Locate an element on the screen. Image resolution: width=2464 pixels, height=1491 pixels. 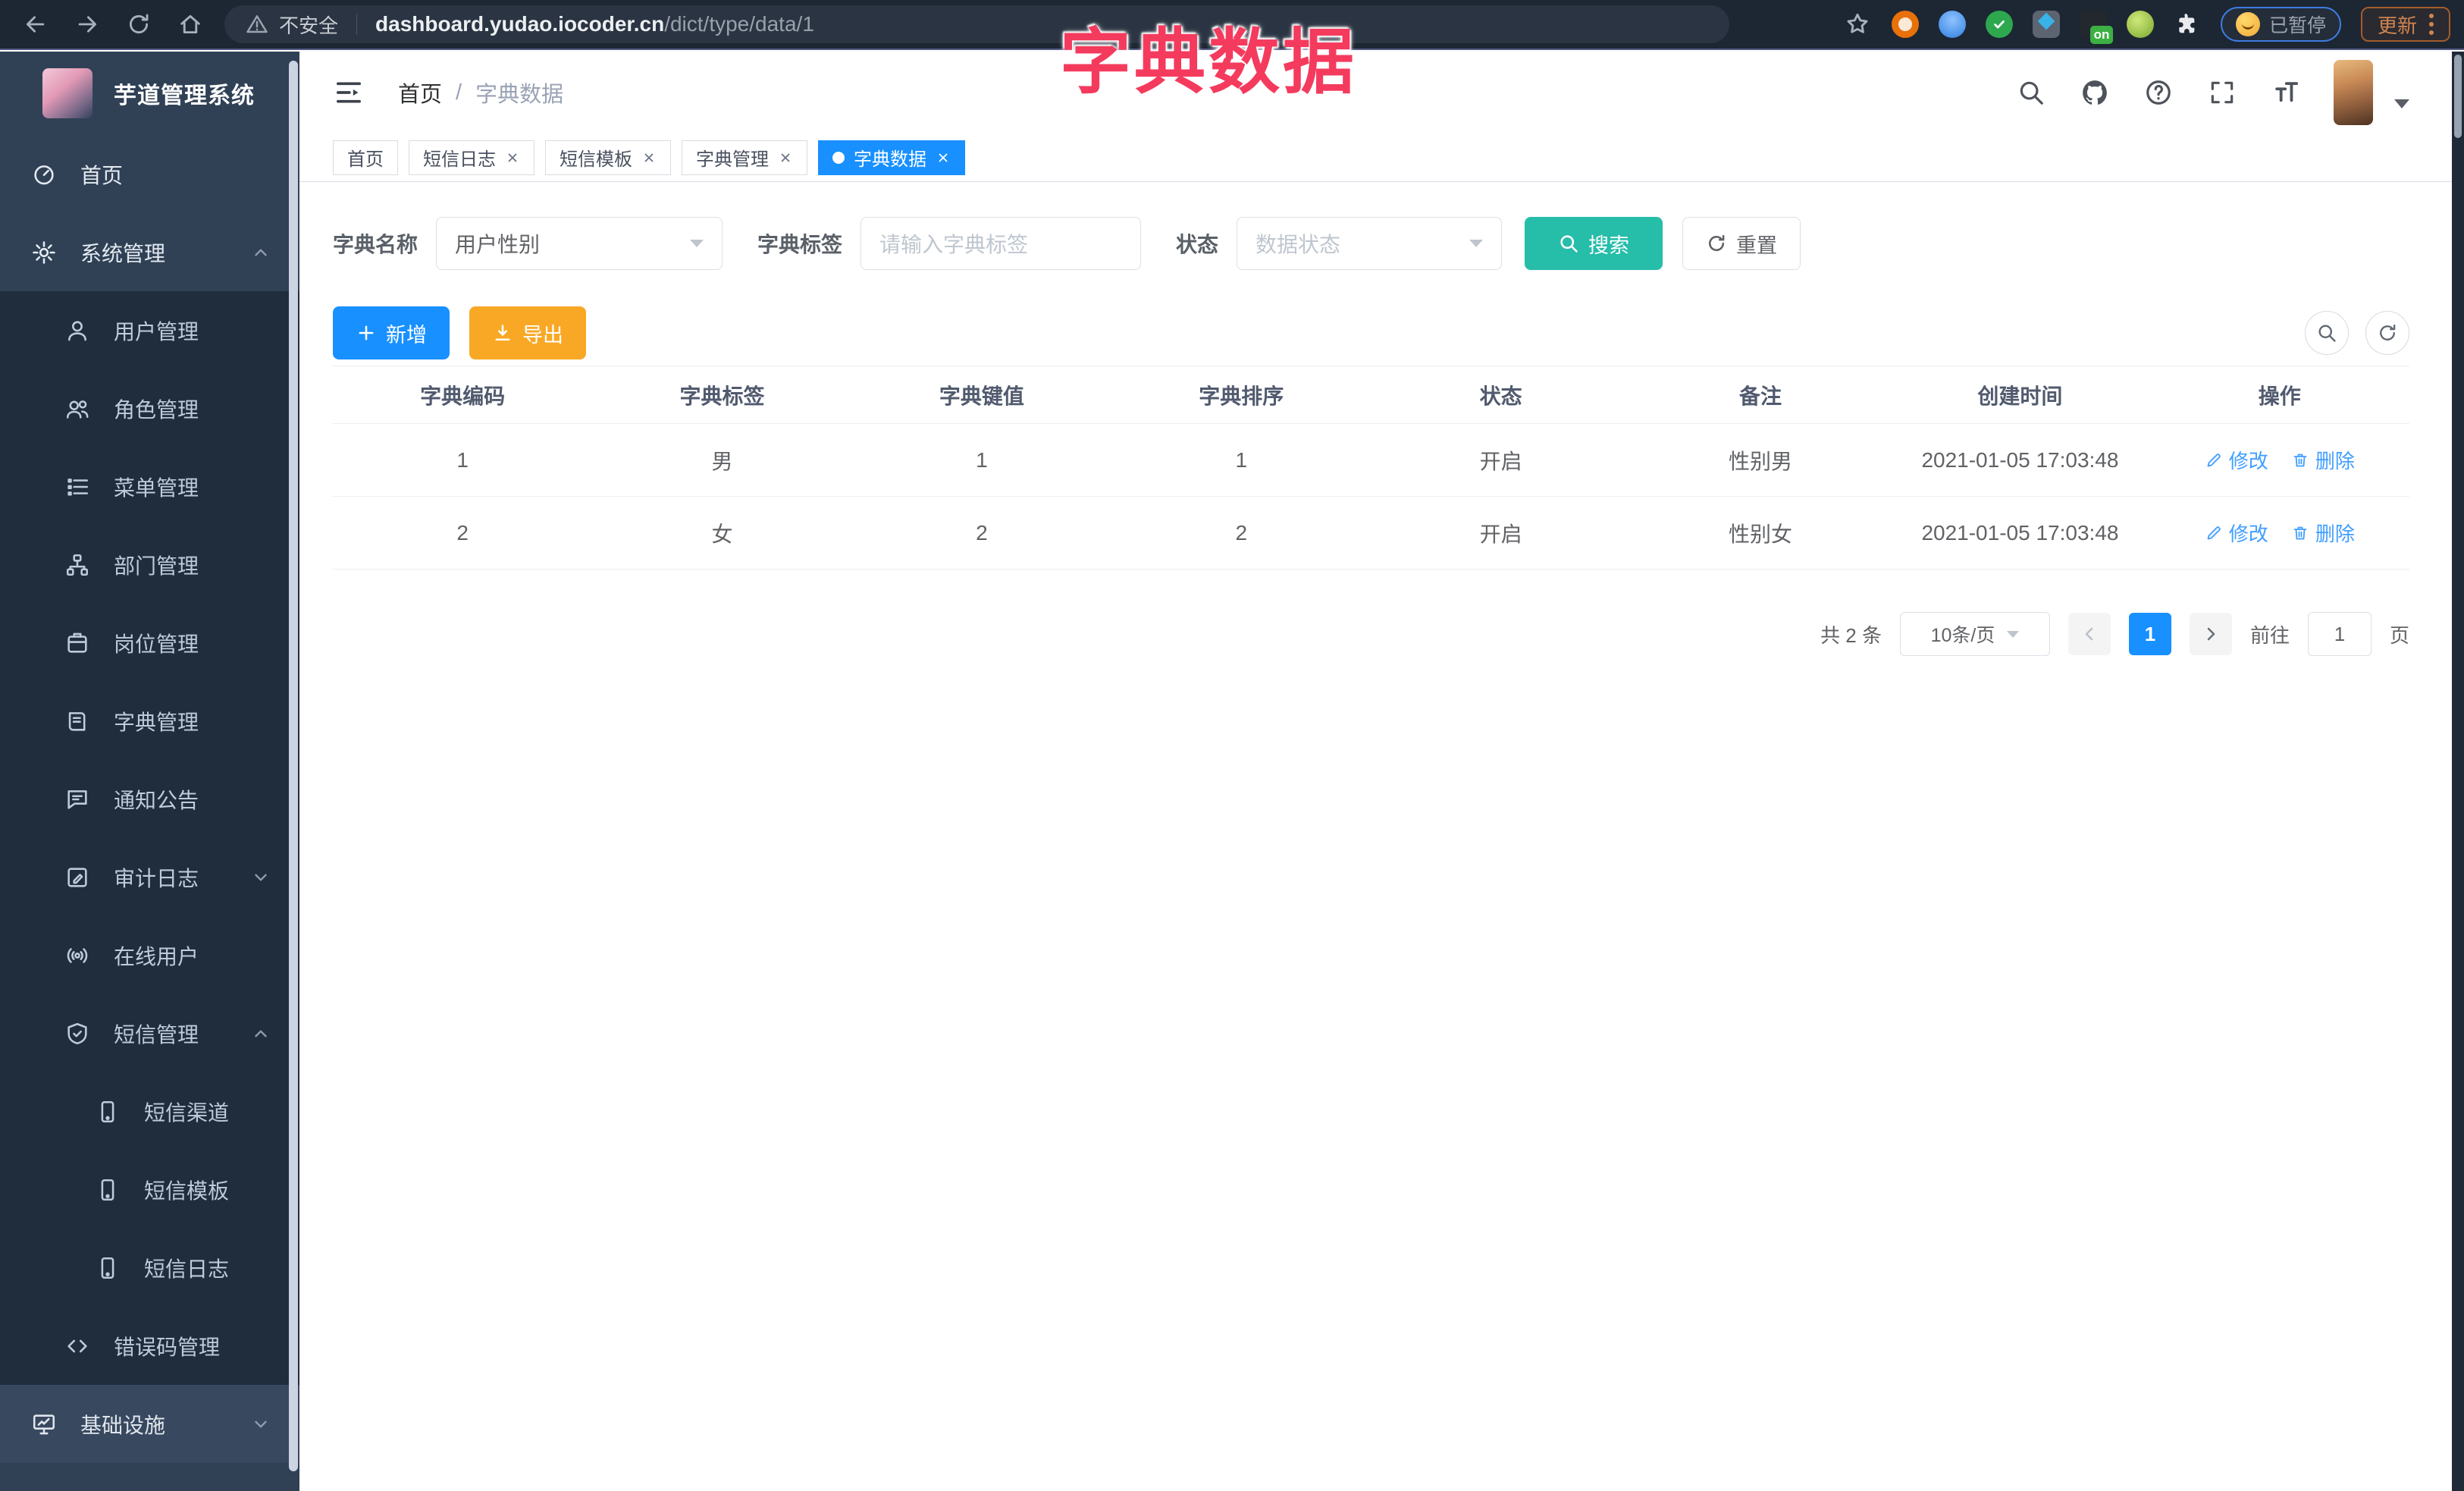
col-header: 操作 is located at coordinates (2280, 396).